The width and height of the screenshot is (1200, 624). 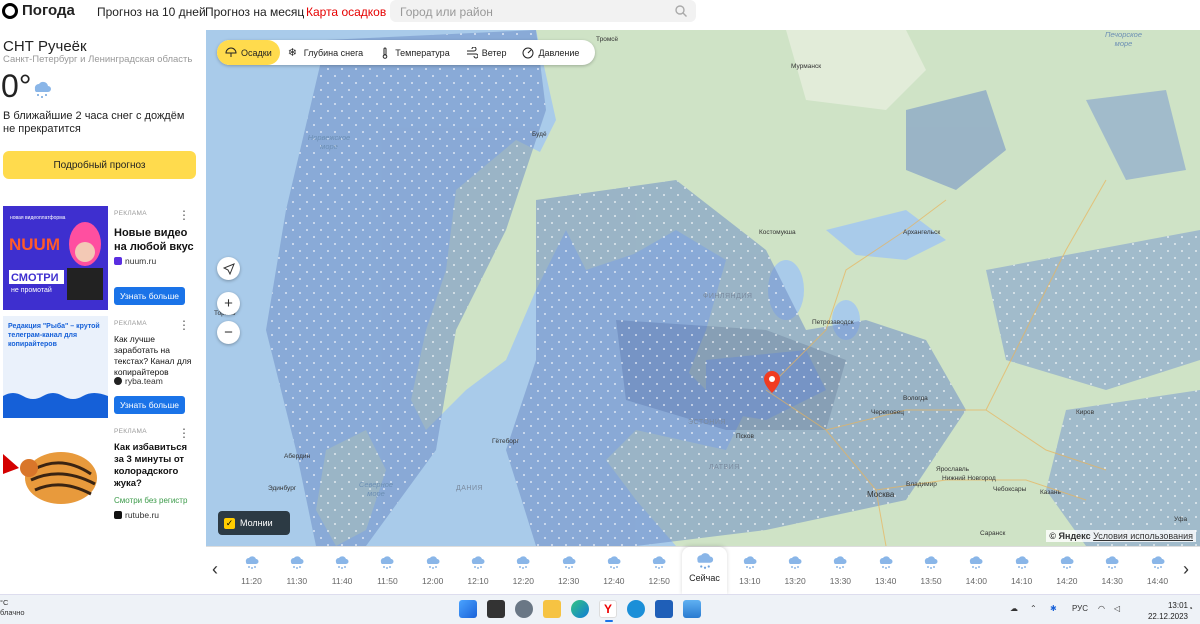 I want to click on timeline-item: 11:50, so click(x=387, y=569).